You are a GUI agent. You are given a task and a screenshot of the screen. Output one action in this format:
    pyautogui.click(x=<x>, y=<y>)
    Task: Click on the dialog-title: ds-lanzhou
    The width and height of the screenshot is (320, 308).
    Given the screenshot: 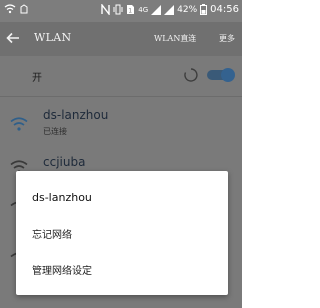 What is the action you would take?
    pyautogui.click(x=62, y=197)
    